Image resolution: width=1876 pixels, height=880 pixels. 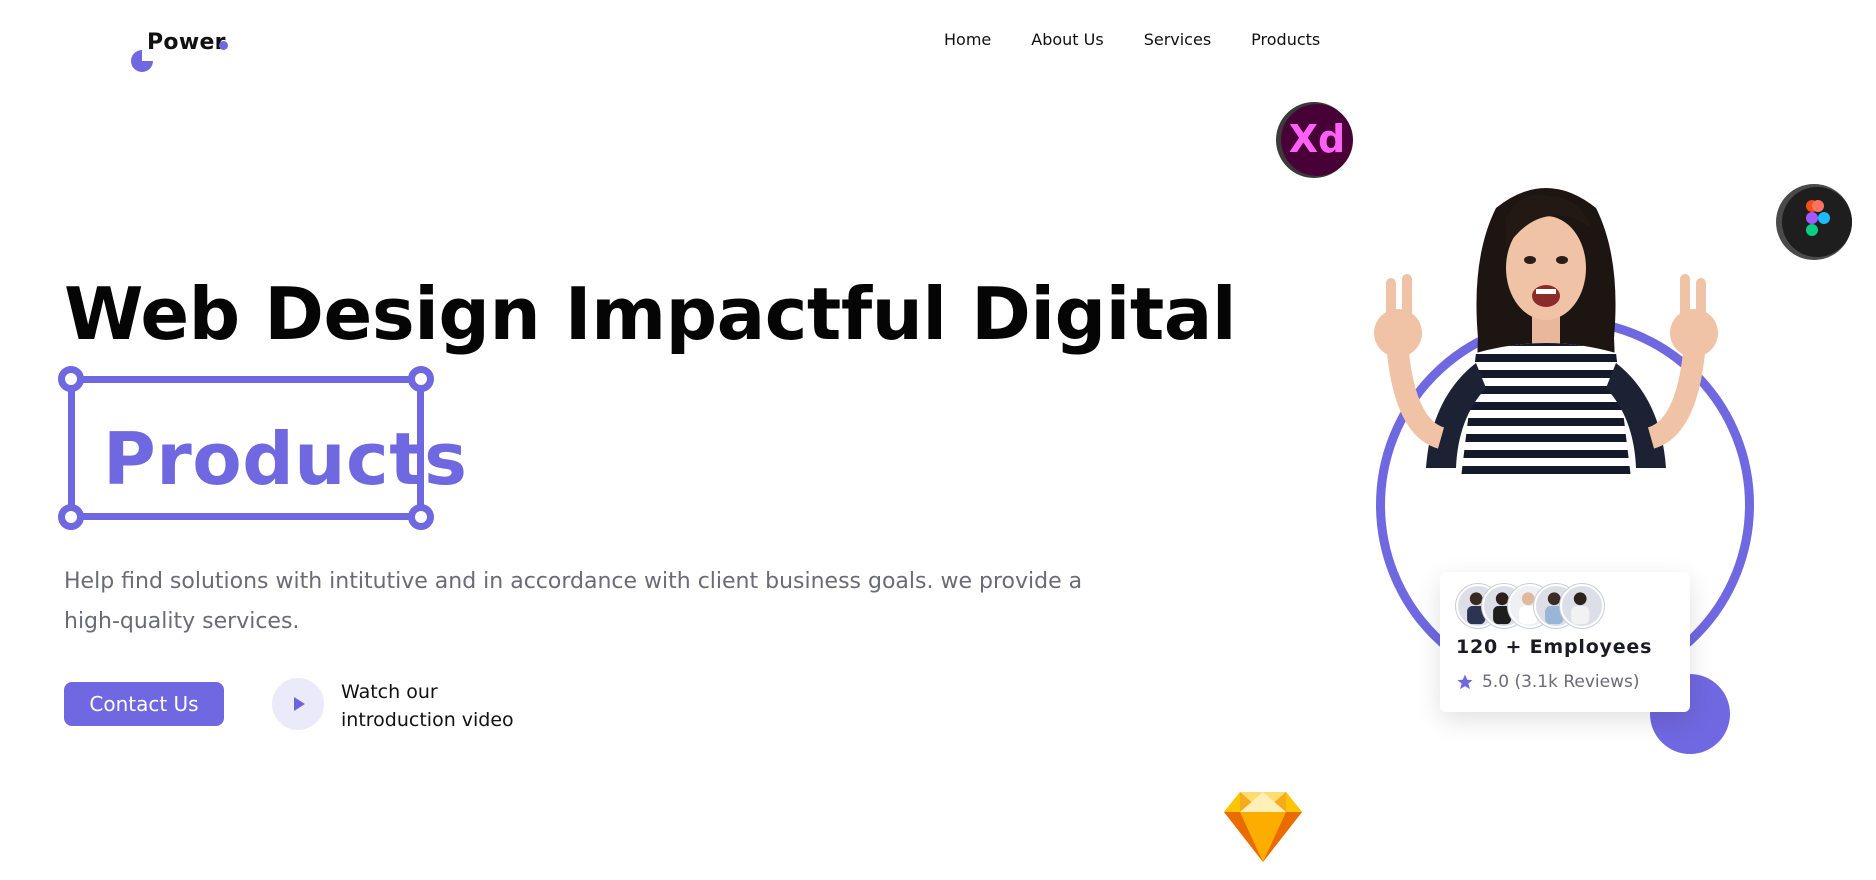 What do you see at coordinates (1814, 222) in the screenshot?
I see `figma-icon` at bounding box center [1814, 222].